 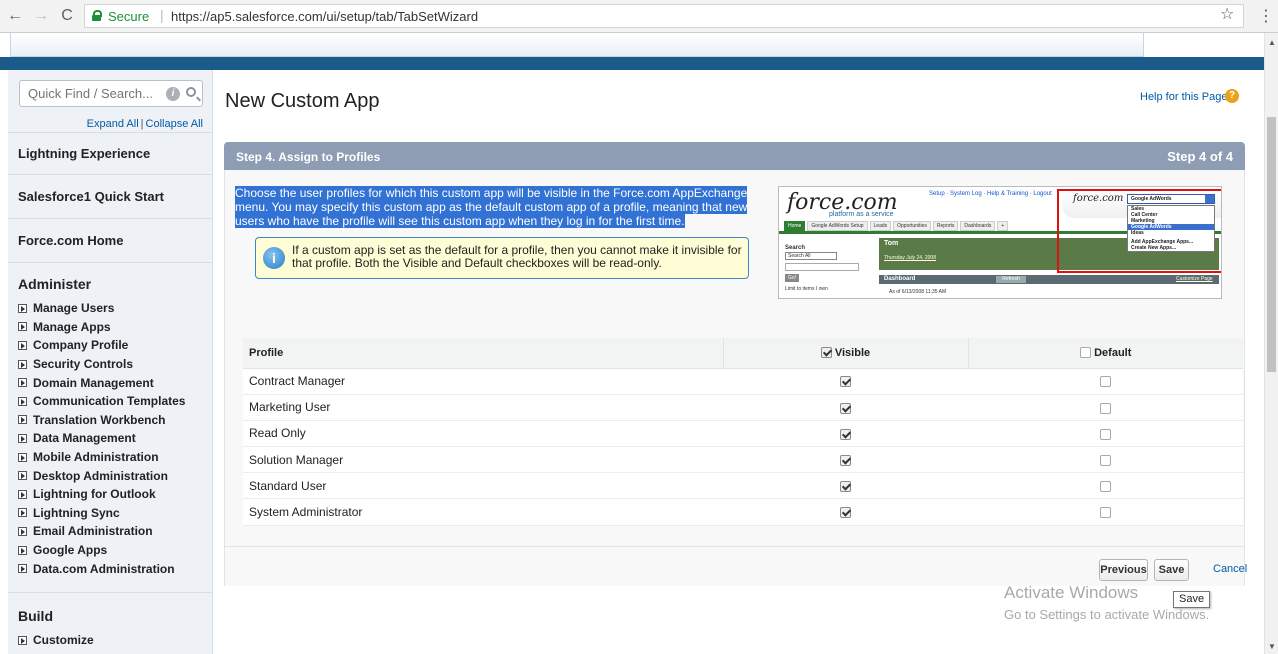 I want to click on sidebar-item-label: Mobile Administration, so click(x=96, y=457).